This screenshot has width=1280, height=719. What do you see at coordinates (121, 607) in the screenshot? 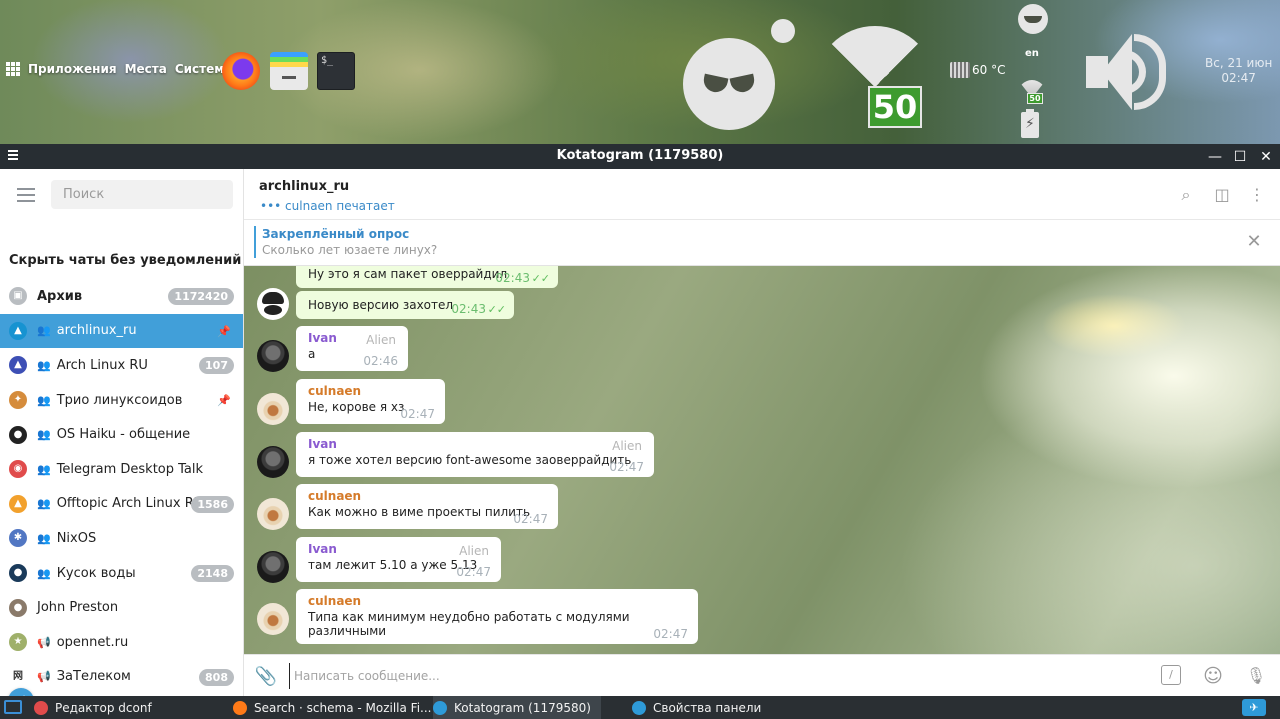
I see `chat-list-item: ● John Preston` at bounding box center [121, 607].